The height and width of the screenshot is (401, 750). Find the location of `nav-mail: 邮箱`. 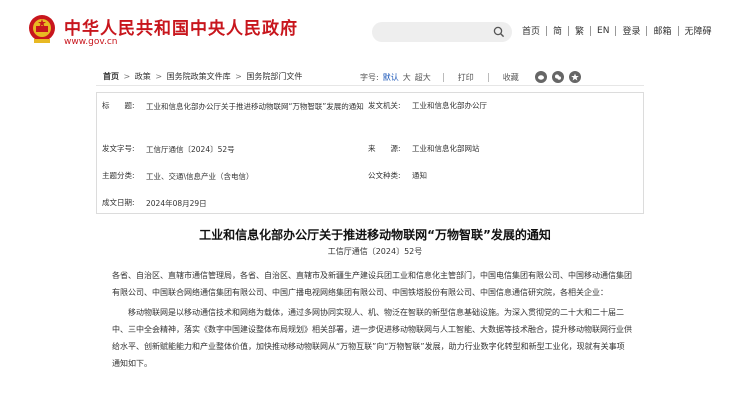

nav-mail: 邮箱 is located at coordinates (662, 30).